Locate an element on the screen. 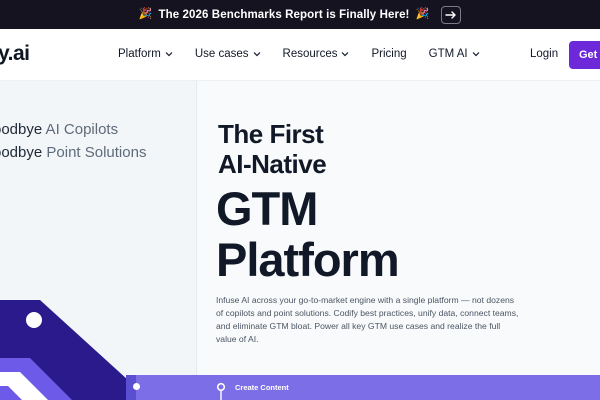 This screenshot has width=600, height=400. nav-label: Use cases is located at coordinates (221, 54).